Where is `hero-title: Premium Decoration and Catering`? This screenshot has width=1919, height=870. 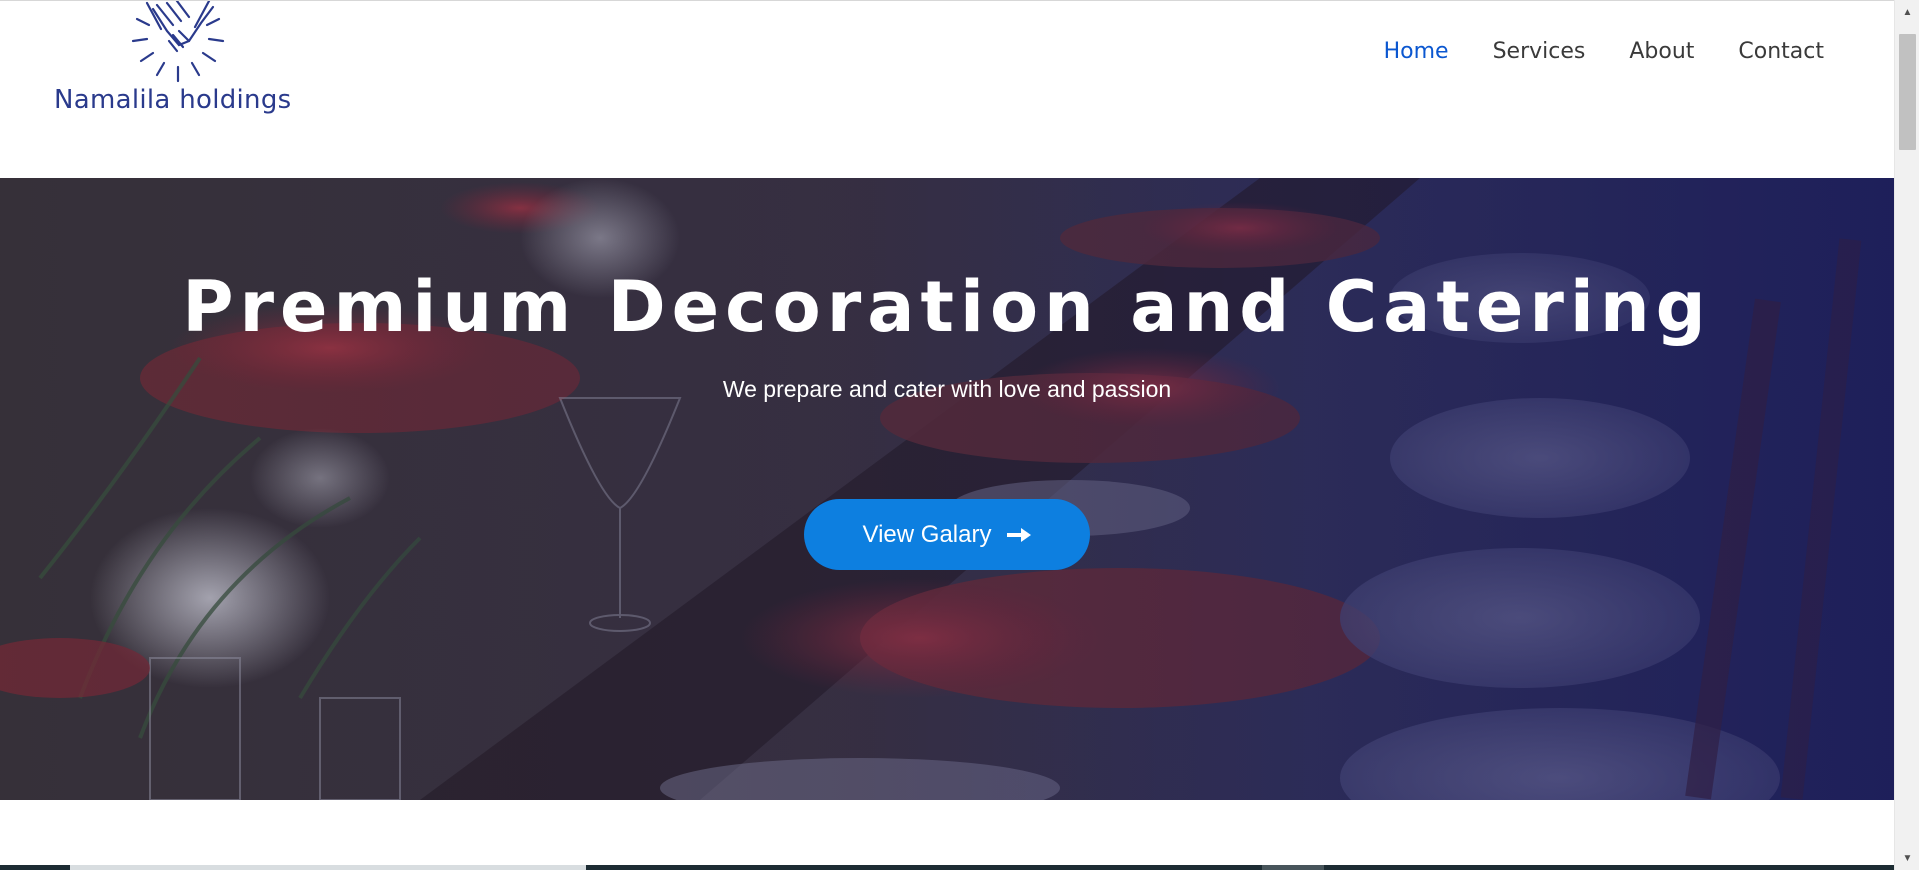 hero-title: Premium Decoration and Catering is located at coordinates (947, 307).